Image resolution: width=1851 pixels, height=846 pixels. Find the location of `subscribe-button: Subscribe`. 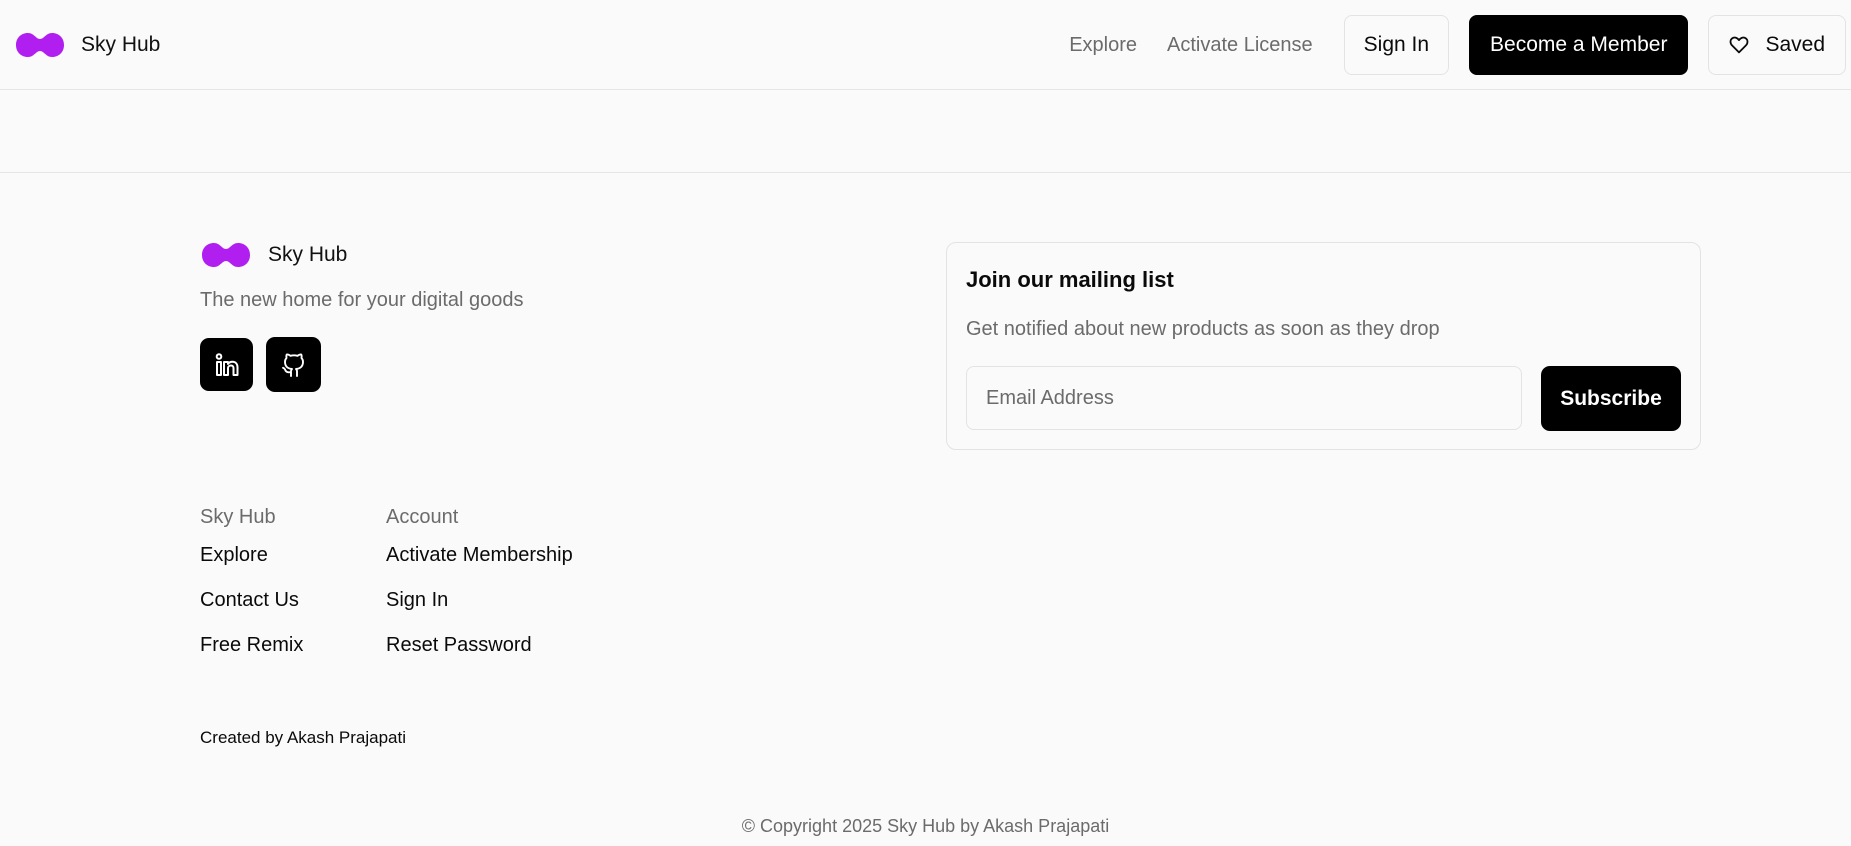

subscribe-button: Subscribe is located at coordinates (1611, 398).